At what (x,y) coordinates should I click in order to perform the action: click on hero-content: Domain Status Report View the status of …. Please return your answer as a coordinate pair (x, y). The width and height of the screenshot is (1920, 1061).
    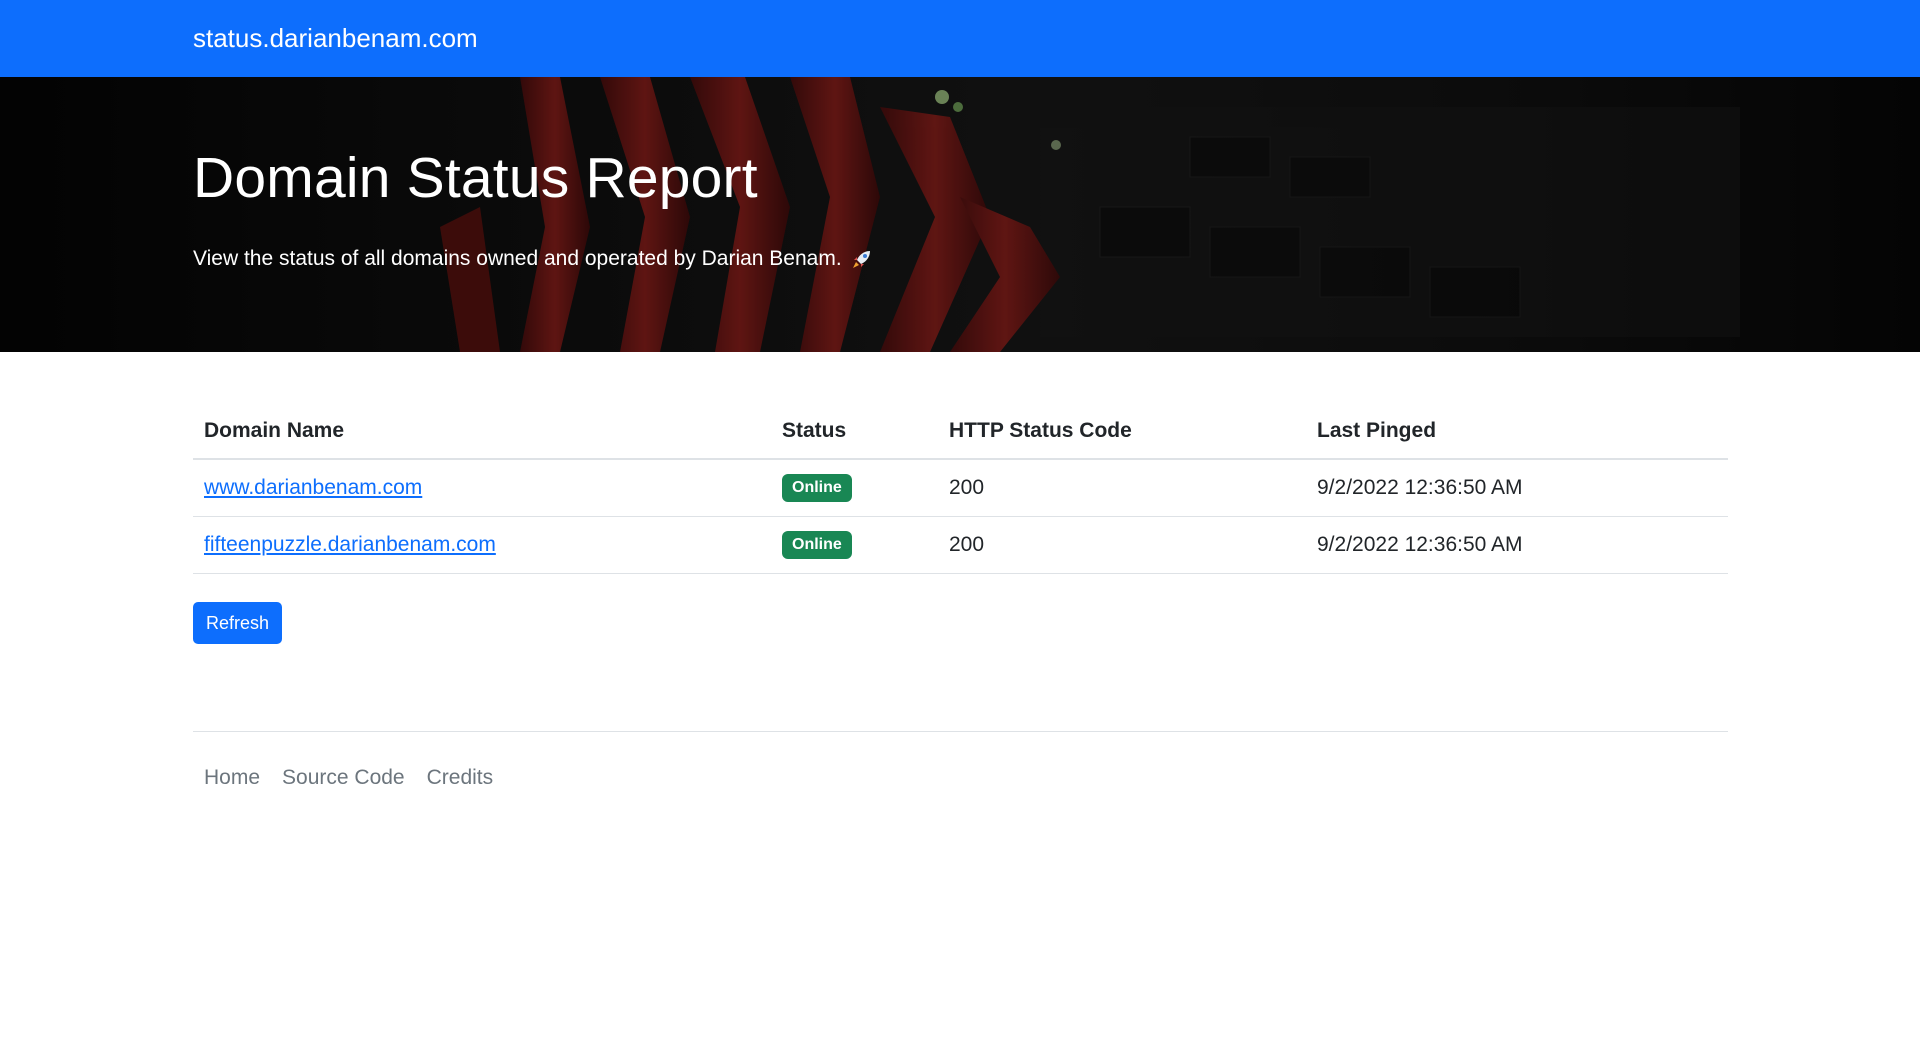
    Looking at the image, I should click on (533, 208).